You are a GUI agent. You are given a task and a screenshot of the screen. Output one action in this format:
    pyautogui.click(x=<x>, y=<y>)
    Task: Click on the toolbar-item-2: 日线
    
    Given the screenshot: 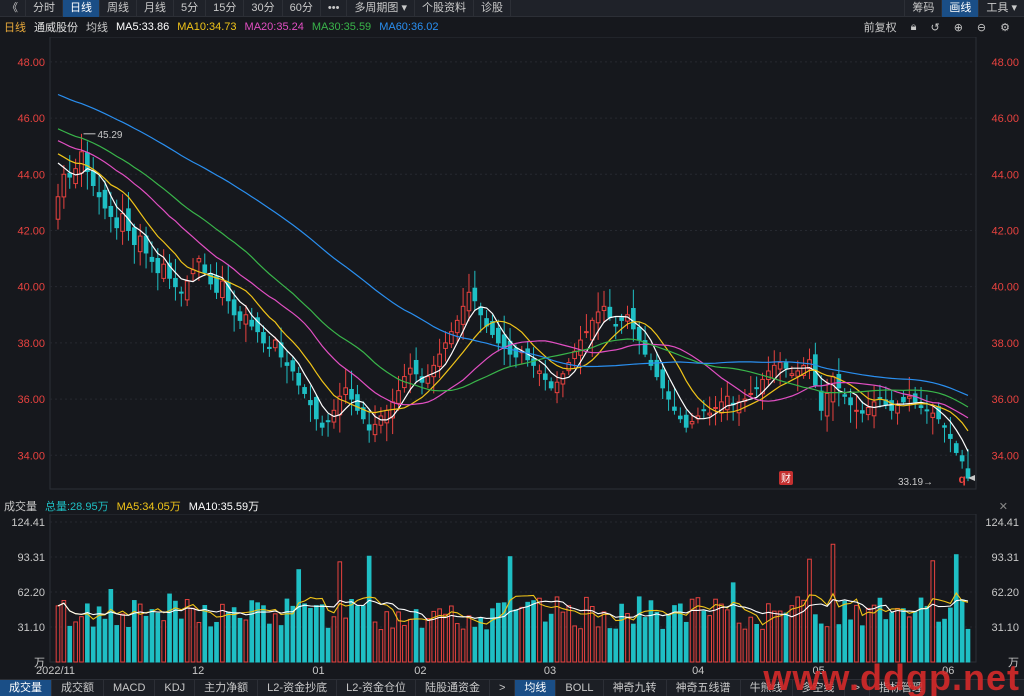 What is the action you would take?
    pyautogui.click(x=81, y=8)
    